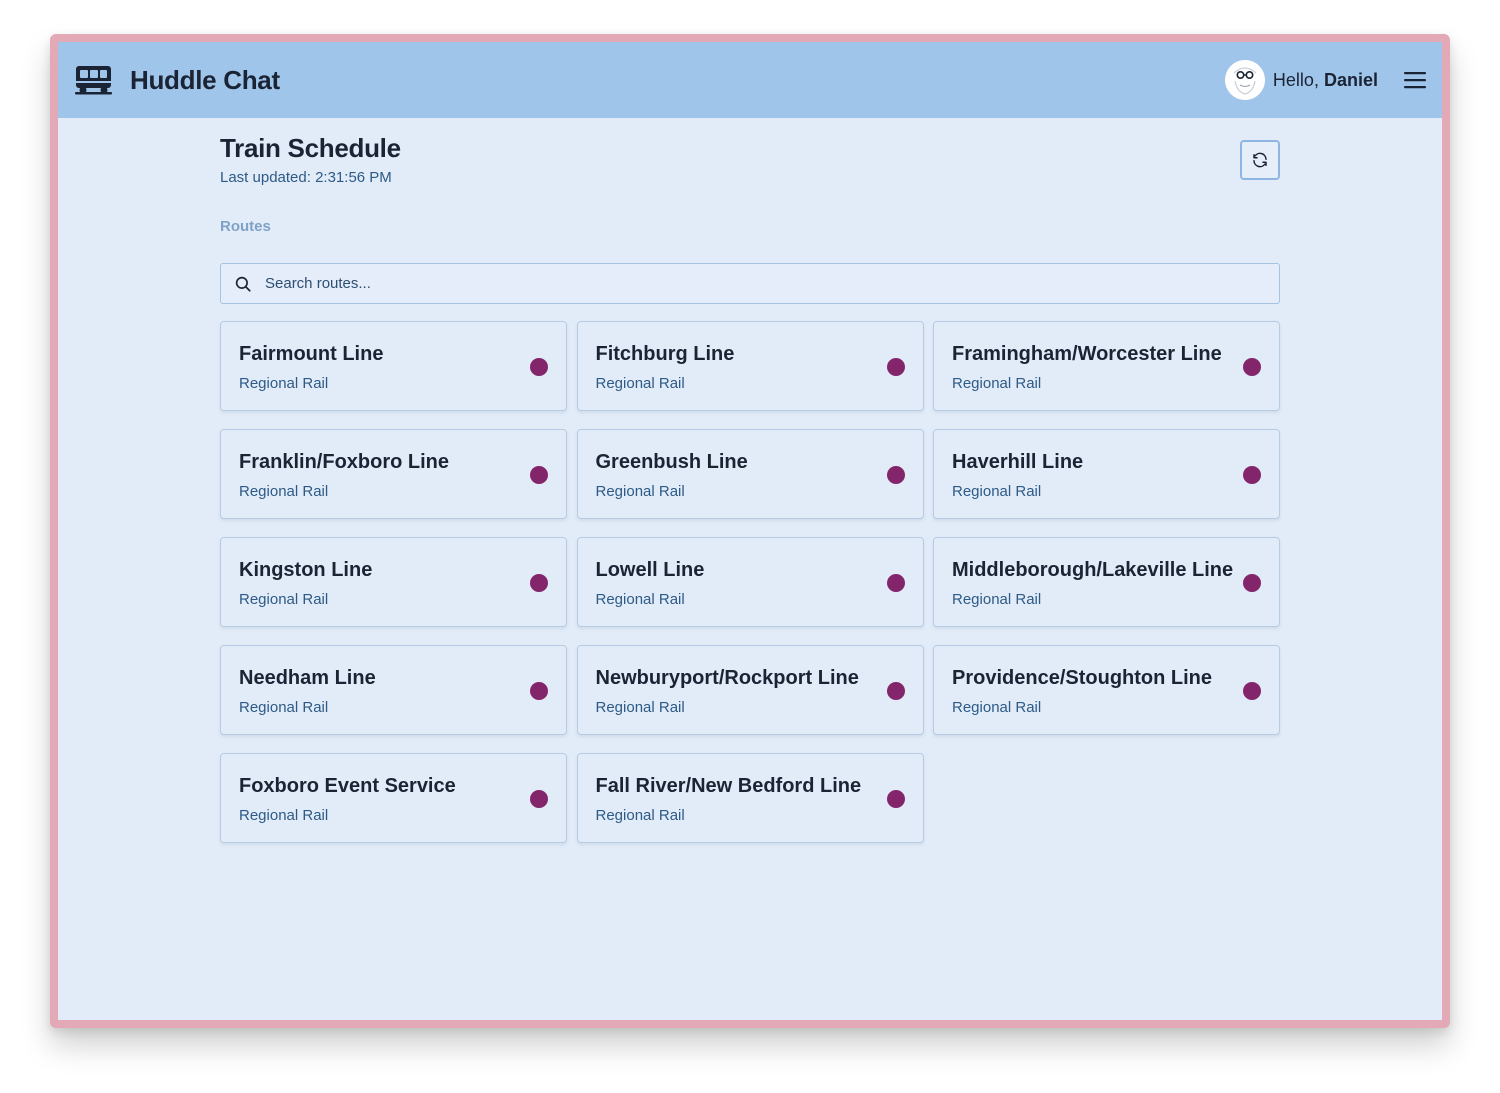 The image size is (1500, 1093). I want to click on route-card: Franklin/Foxboro Line Regional Rail, so click(393, 474).